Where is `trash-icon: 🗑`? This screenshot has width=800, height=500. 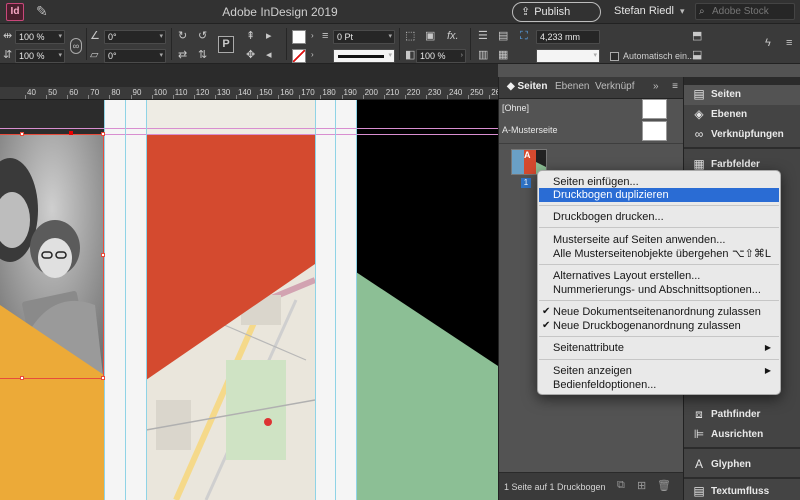
trash-icon: 🗑 is located at coordinates (664, 485).